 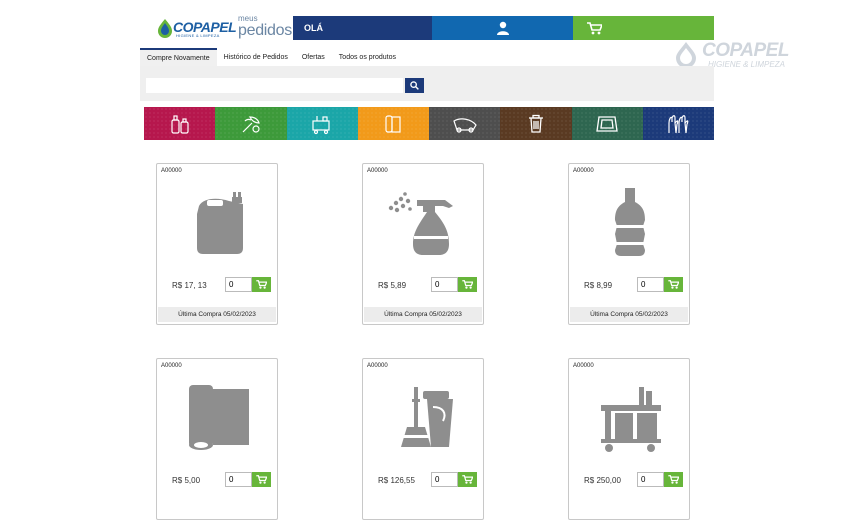 I want to click on detergent-bottle-icon, so click(x=630, y=222).